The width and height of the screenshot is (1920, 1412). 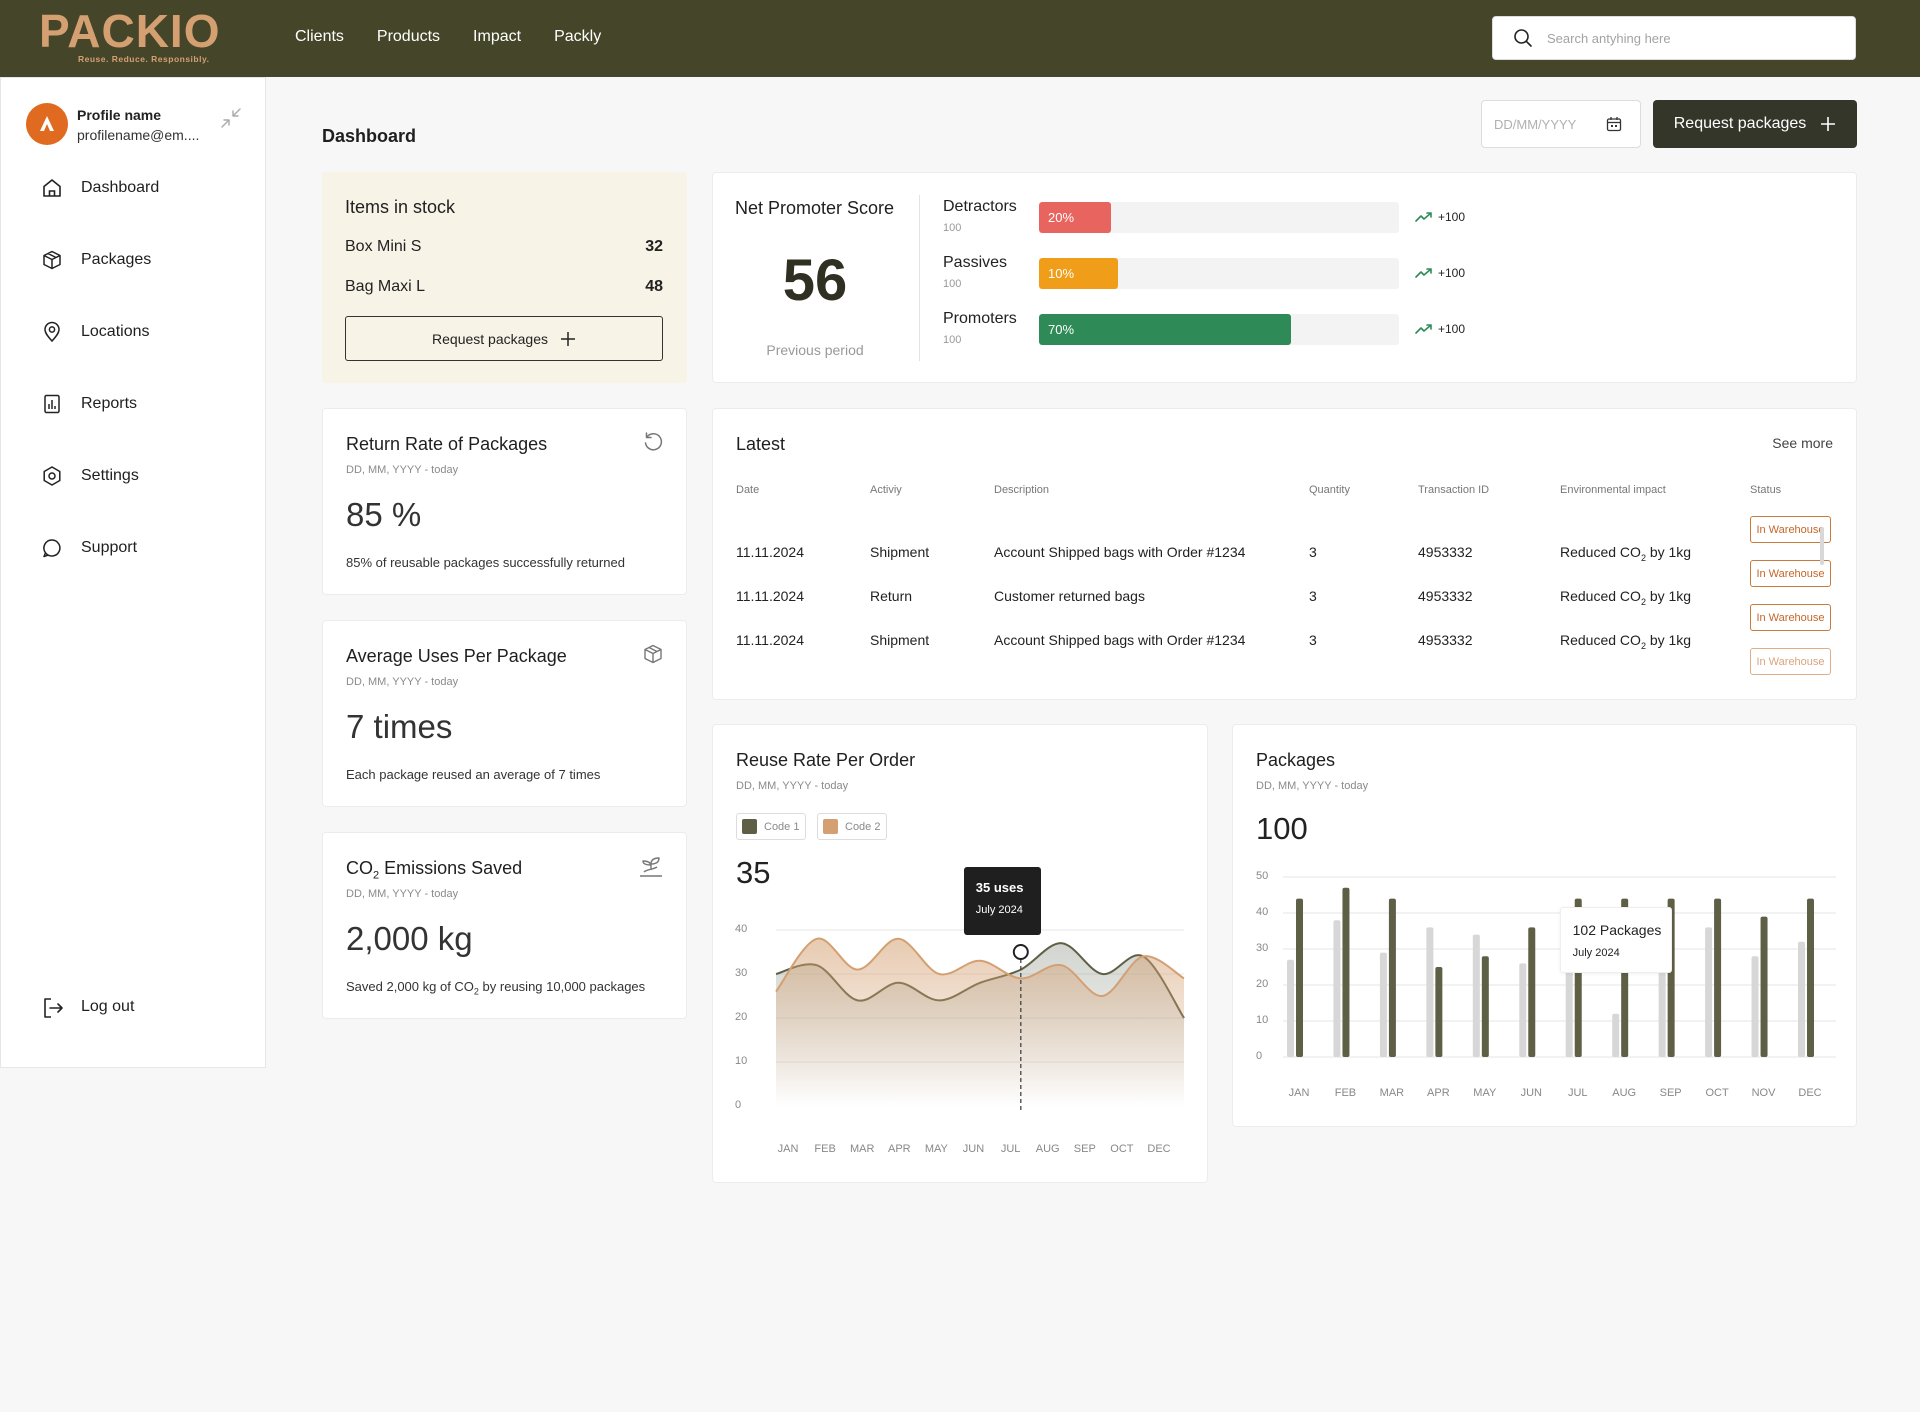 What do you see at coordinates (116, 259) in the screenshot?
I see `sidebar-item-label: Packages` at bounding box center [116, 259].